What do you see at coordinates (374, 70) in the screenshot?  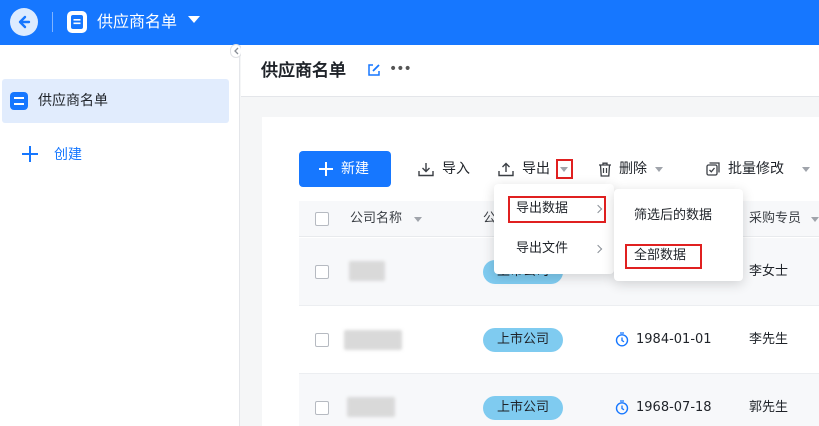 I see `edit-icon` at bounding box center [374, 70].